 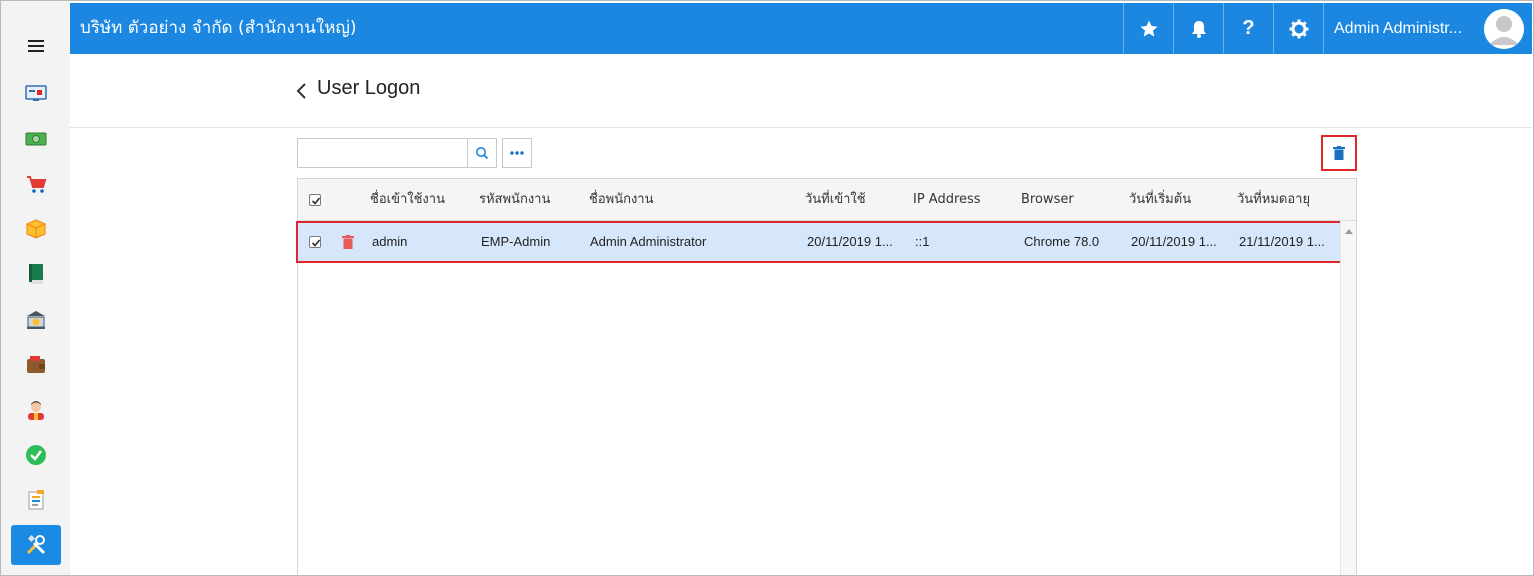 I want to click on cart-icon, so click(x=36, y=184).